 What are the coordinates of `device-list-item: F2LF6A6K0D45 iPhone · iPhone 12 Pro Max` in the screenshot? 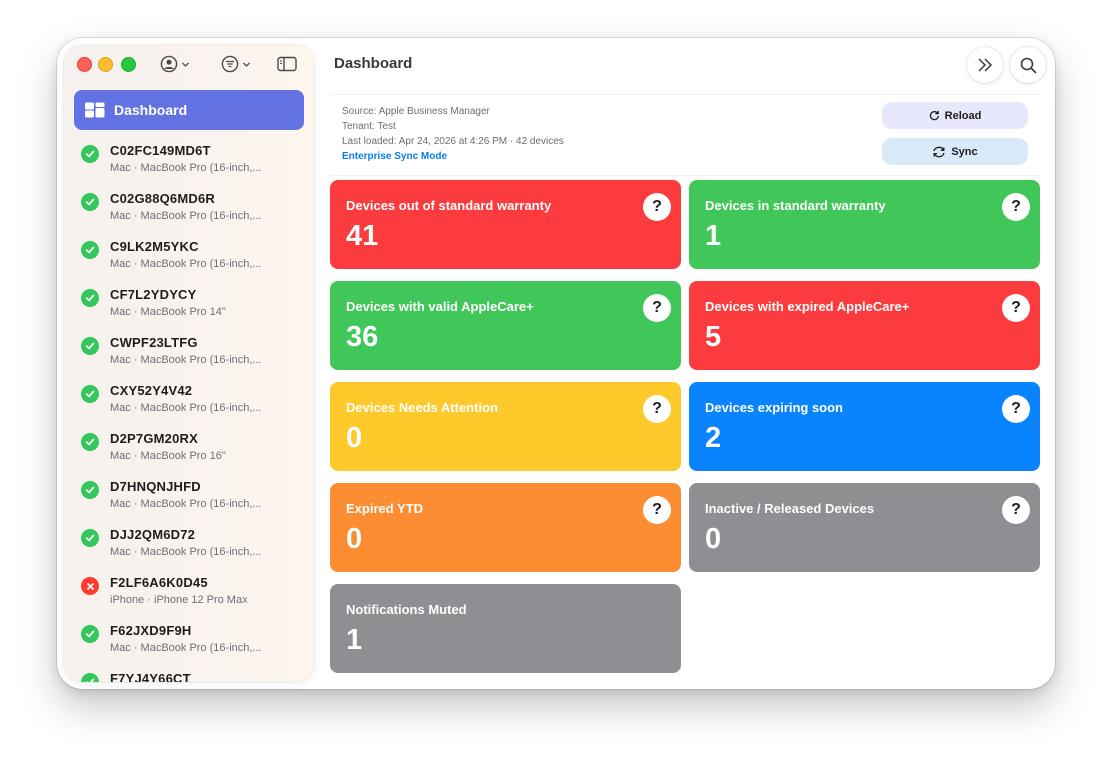 It's located at (189, 594).